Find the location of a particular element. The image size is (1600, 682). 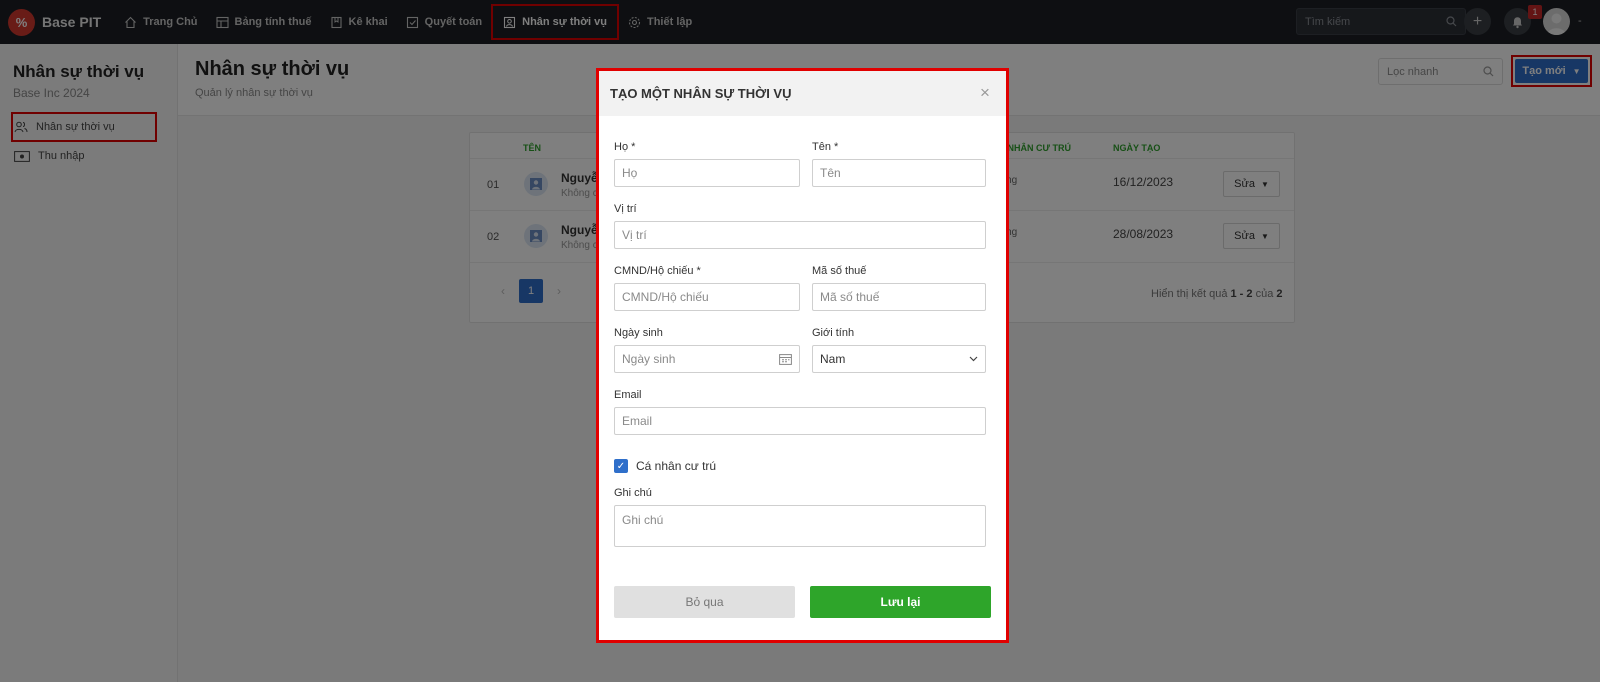

close-icon: × is located at coordinates (985, 93).